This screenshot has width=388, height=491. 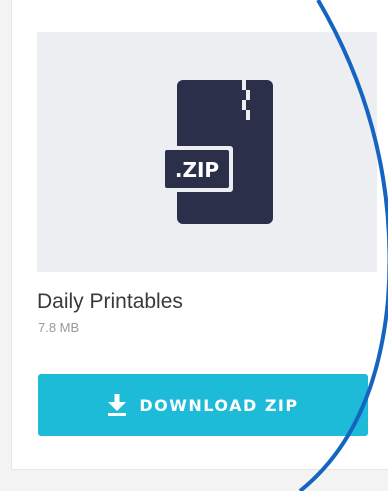 I want to click on zip-badge-text: .ZIP, so click(x=197, y=170).